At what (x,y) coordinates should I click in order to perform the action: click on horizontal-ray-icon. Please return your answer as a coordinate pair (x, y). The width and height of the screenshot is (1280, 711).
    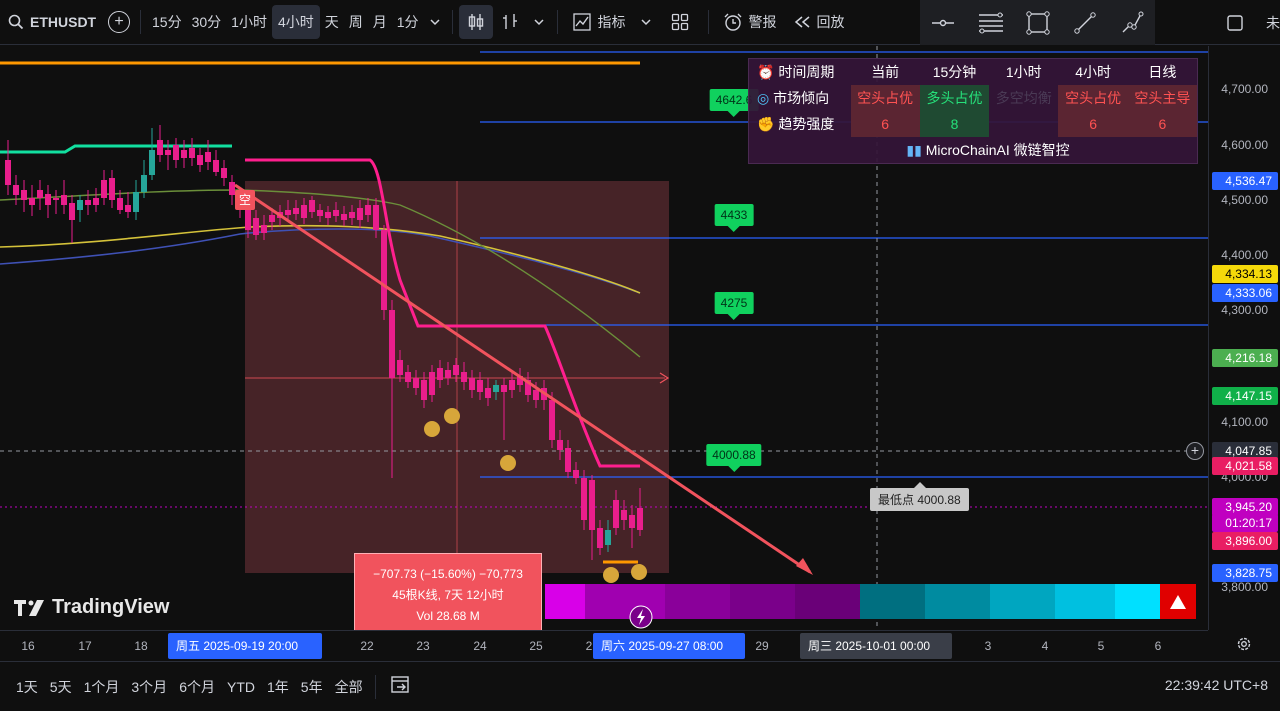
    Looking at the image, I should click on (943, 23).